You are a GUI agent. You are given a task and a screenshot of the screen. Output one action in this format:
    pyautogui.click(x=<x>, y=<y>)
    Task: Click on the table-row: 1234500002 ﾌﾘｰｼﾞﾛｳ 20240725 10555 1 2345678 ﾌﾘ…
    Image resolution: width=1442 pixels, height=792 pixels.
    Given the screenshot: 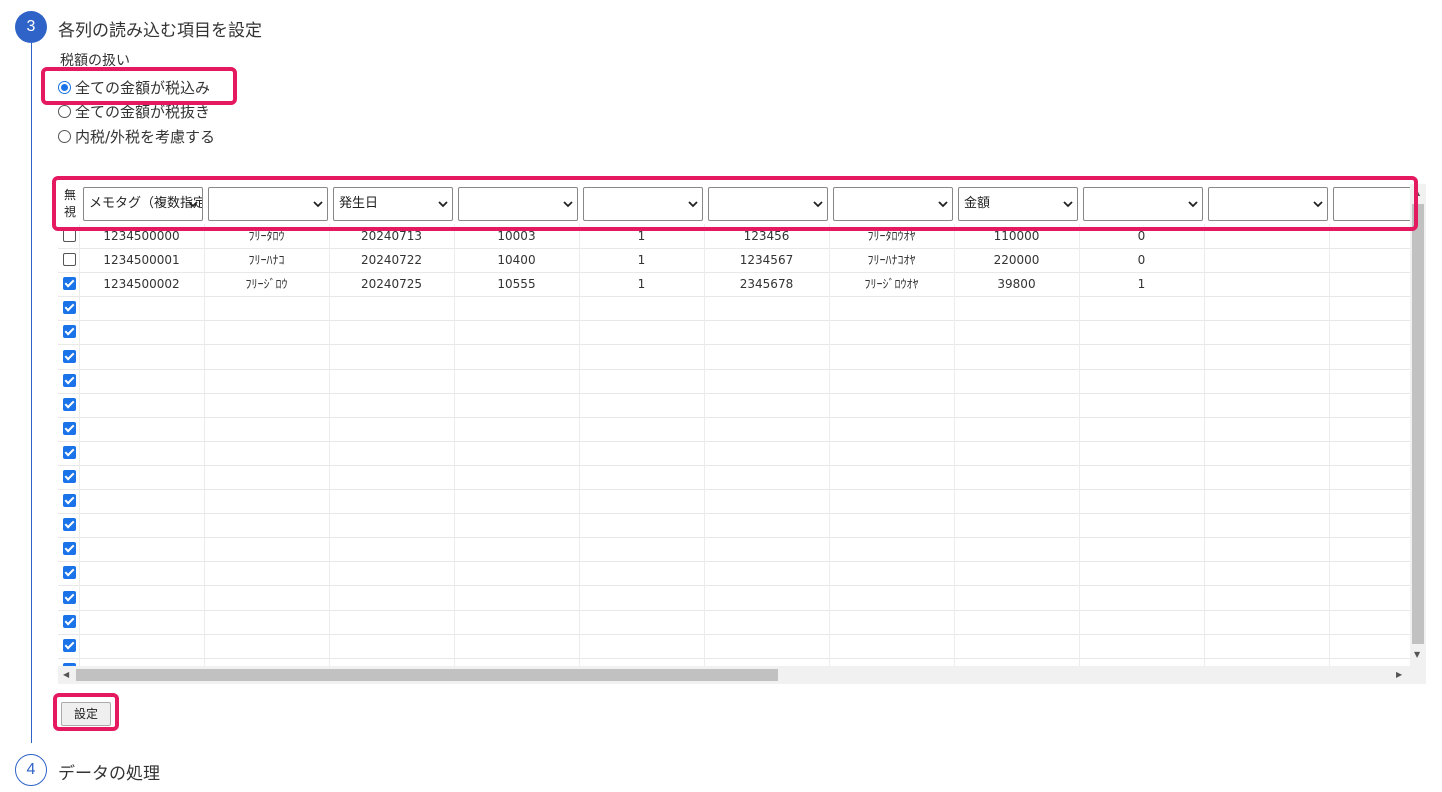 What is the action you would take?
    pyautogui.click(x=734, y=284)
    